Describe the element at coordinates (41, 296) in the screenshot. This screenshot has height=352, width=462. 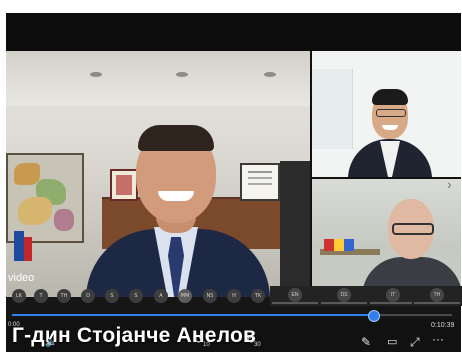
I see `participant-avatar: T` at that location.